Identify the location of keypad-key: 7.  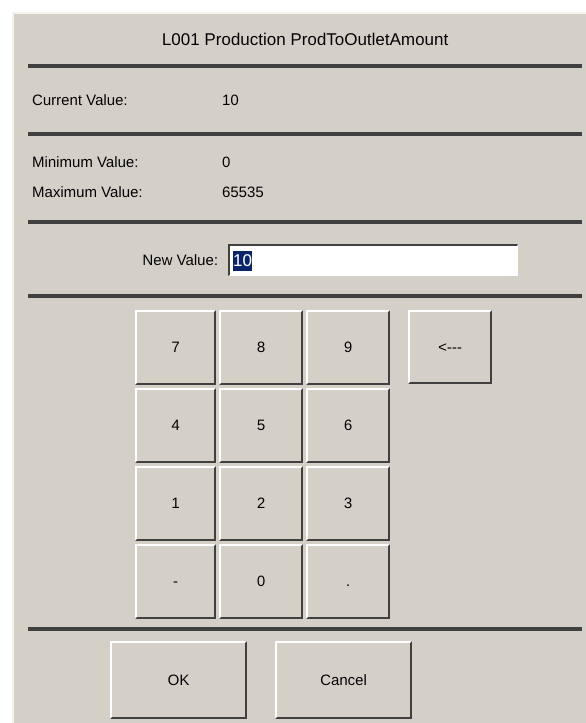
(175, 347).